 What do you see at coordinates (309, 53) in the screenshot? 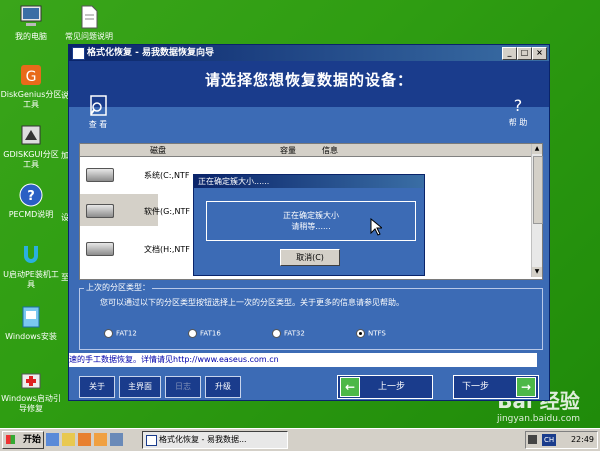
I see `window-titlebar: 格式化恢复 - 易我数据恢复向导 _ □ ×` at bounding box center [309, 53].